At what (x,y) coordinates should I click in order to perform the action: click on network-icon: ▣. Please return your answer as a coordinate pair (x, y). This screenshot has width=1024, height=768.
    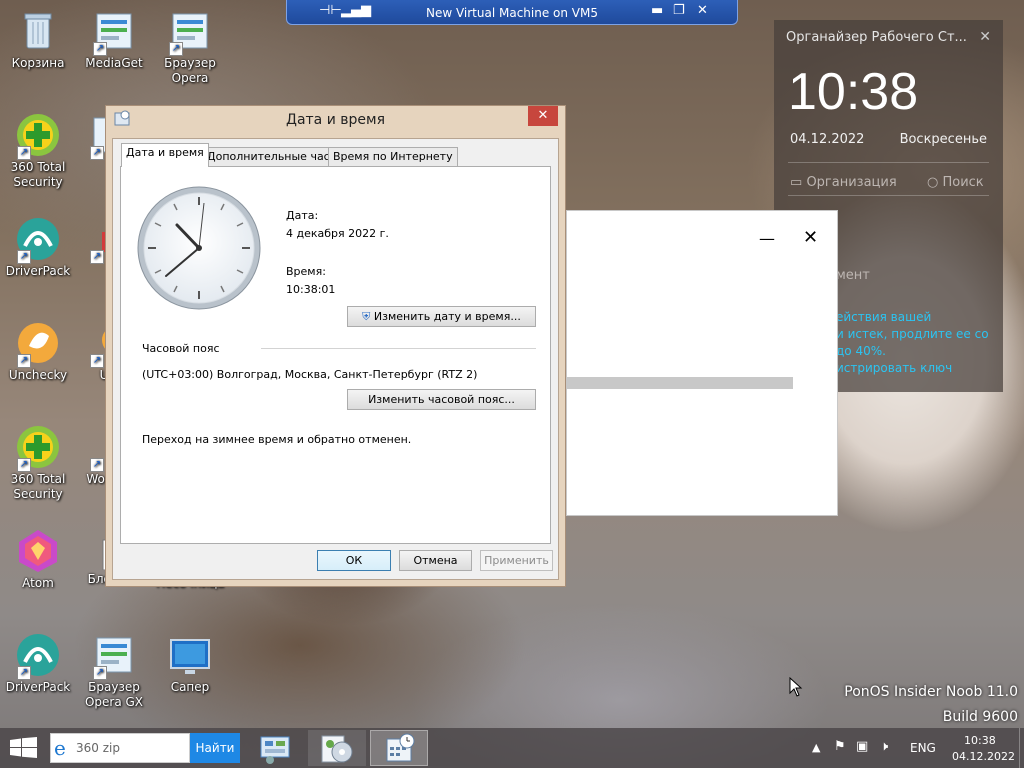
    Looking at the image, I should click on (862, 746).